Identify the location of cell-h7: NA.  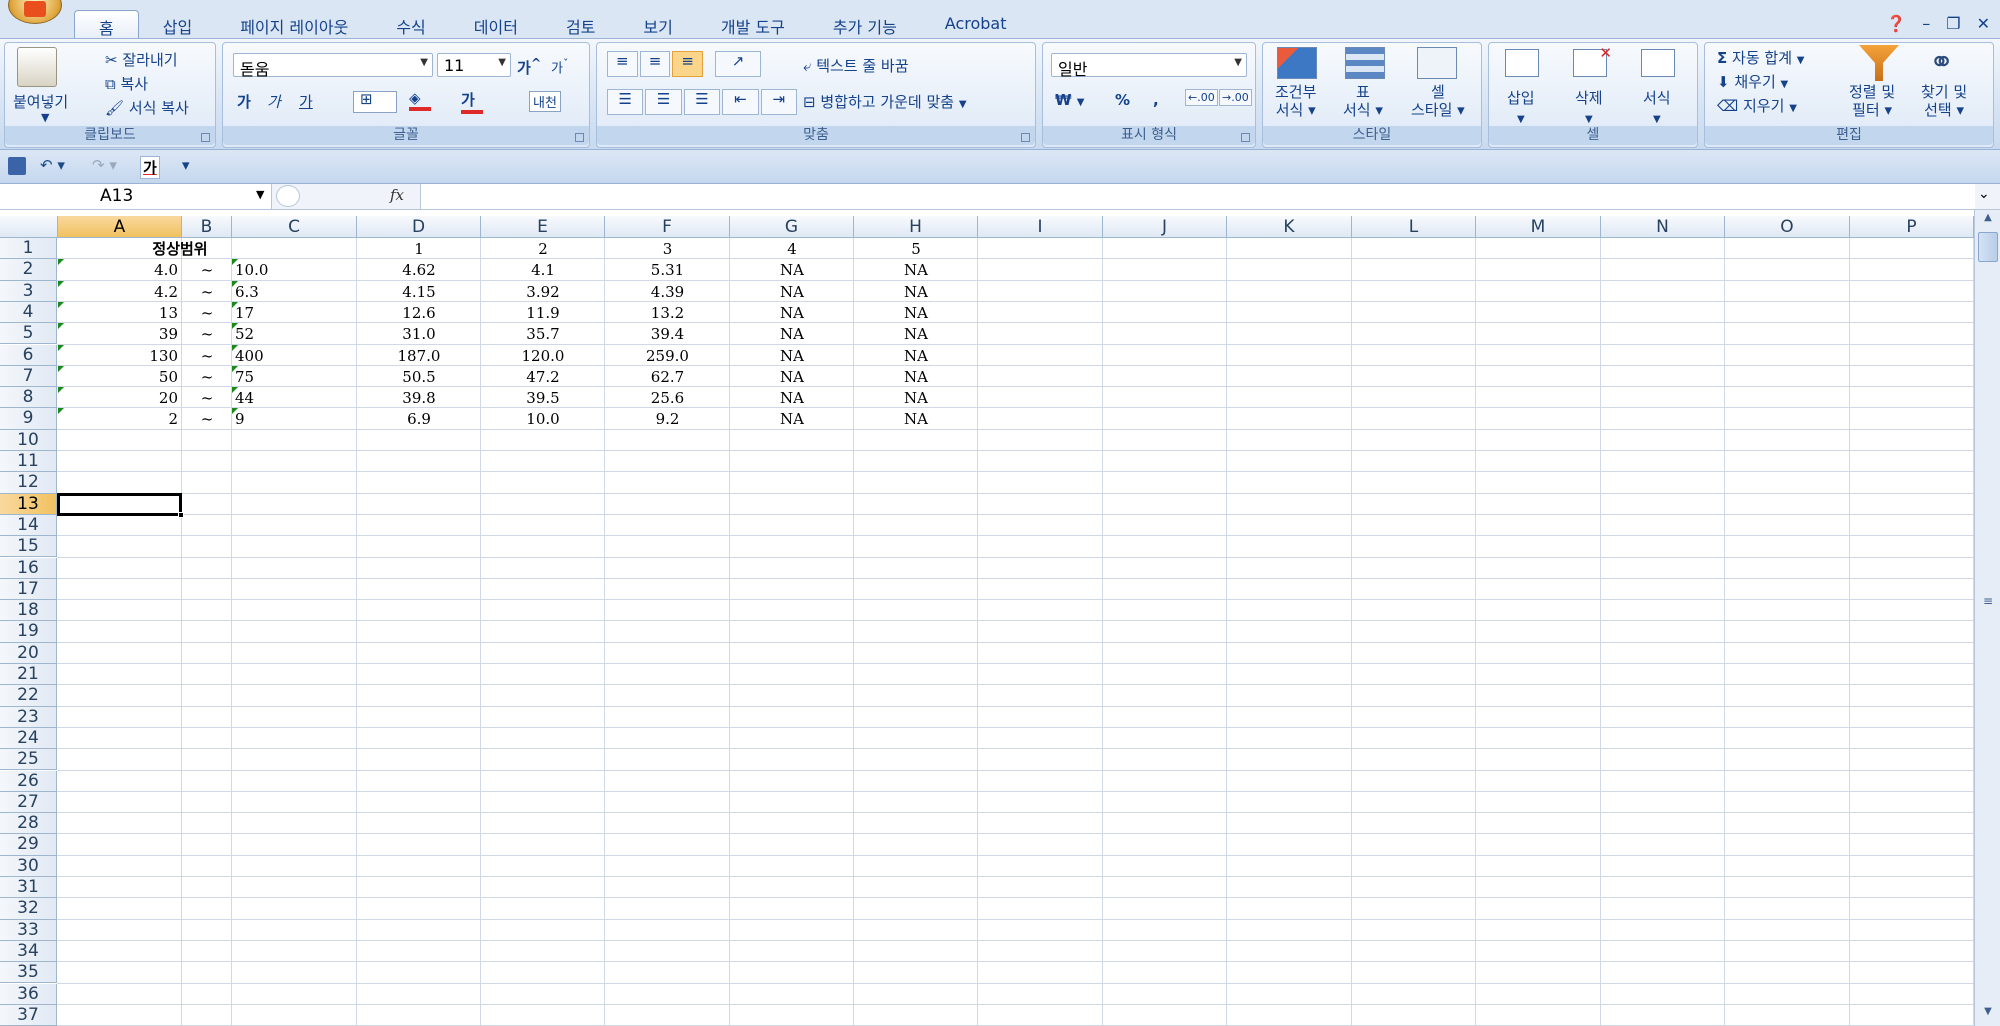
(916, 376).